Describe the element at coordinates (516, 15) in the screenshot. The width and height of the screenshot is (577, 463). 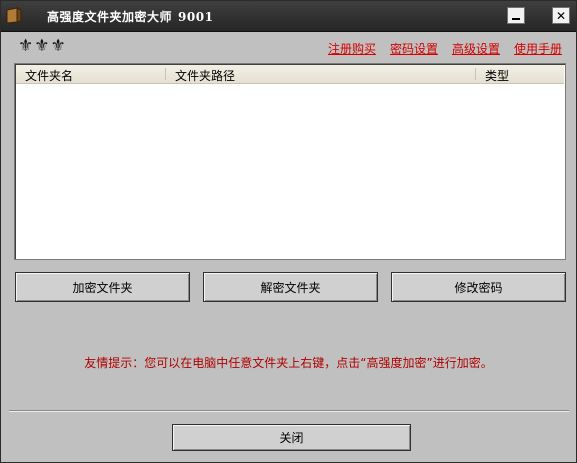
I see `minimize-button` at that location.